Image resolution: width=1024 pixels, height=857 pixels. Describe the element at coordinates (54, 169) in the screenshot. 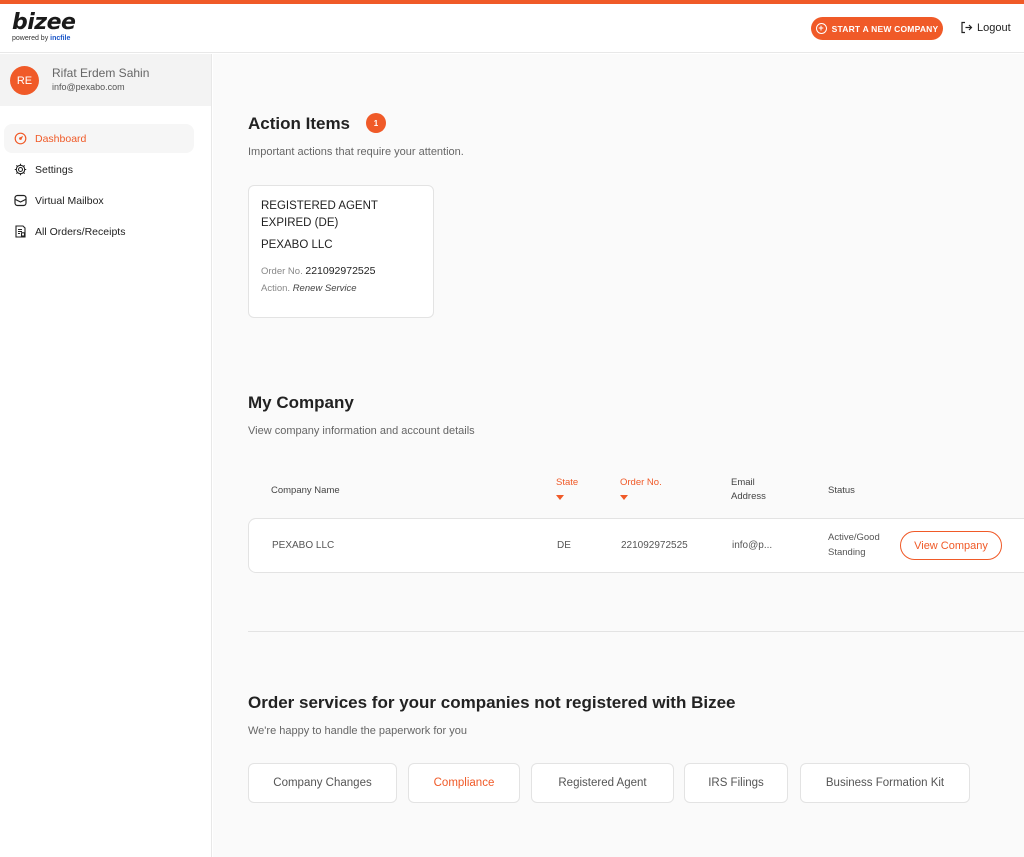

I see `sidebar-item-label: Settings` at that location.